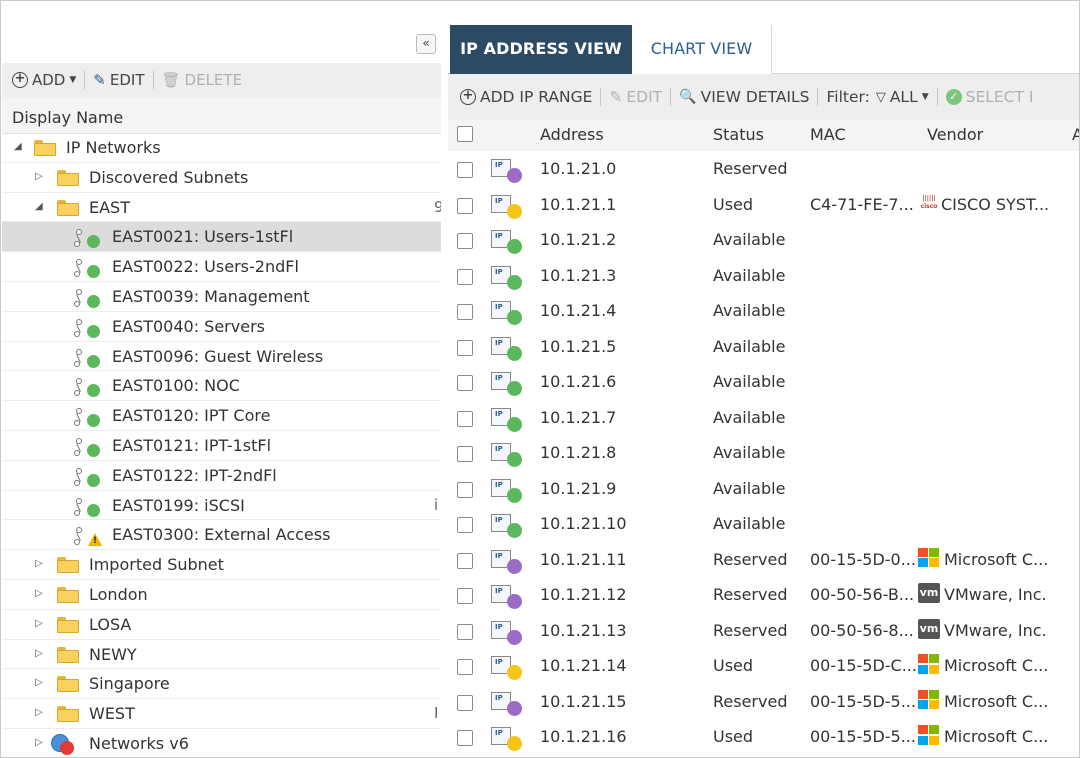 The image size is (1080, 758). I want to click on tree-row: EAST0122: IPT-2ndFl, so click(221, 476).